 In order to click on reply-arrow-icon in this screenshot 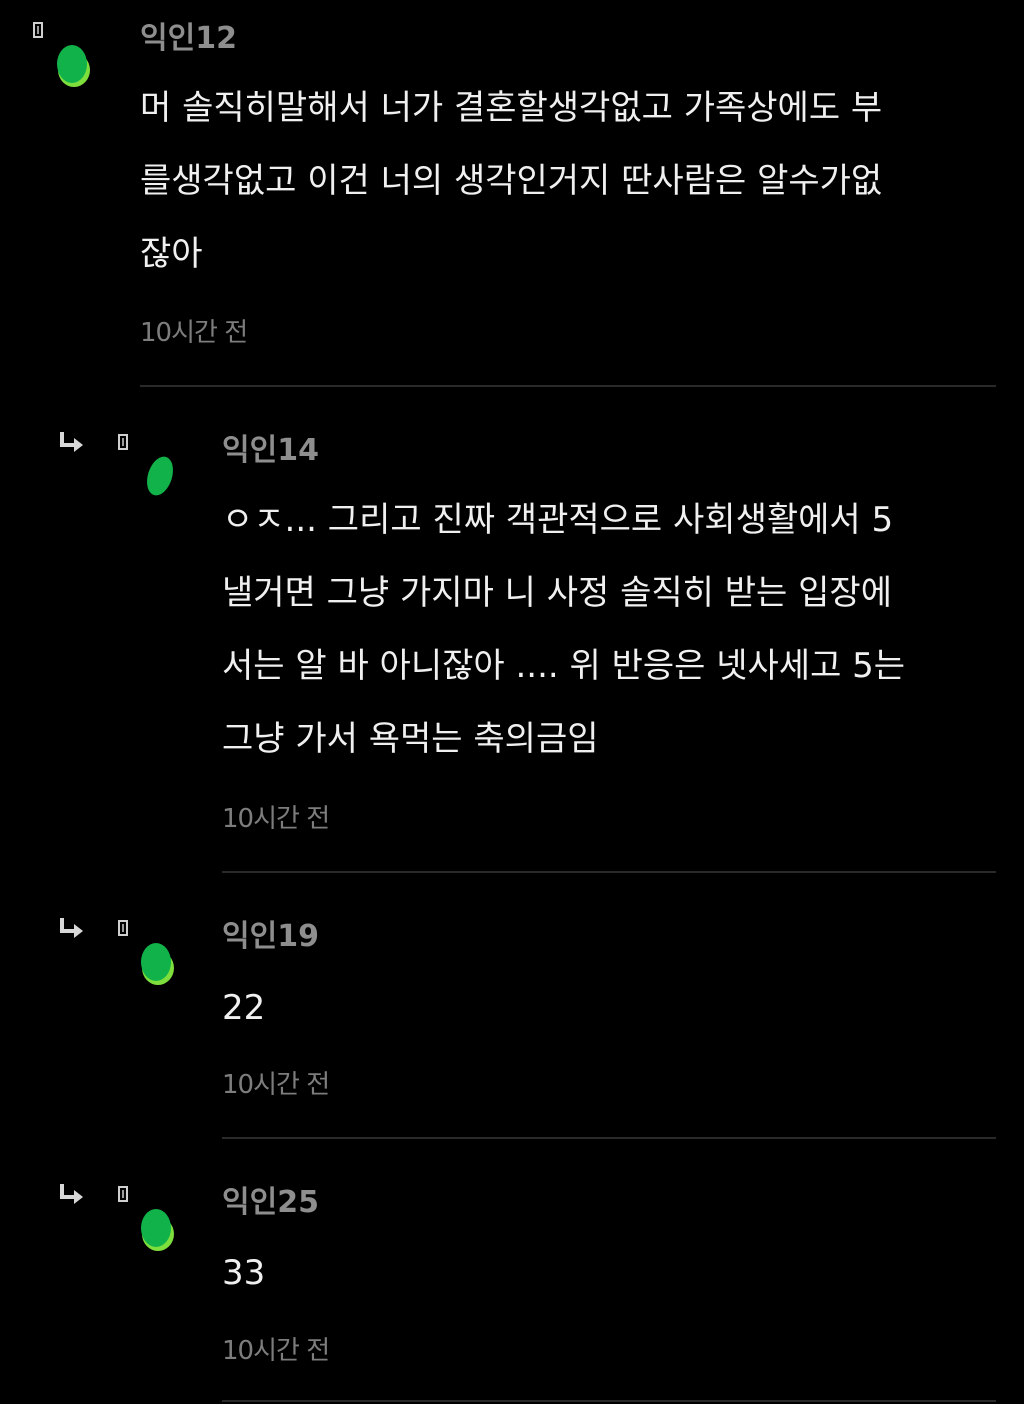, I will do `click(71, 1194)`.